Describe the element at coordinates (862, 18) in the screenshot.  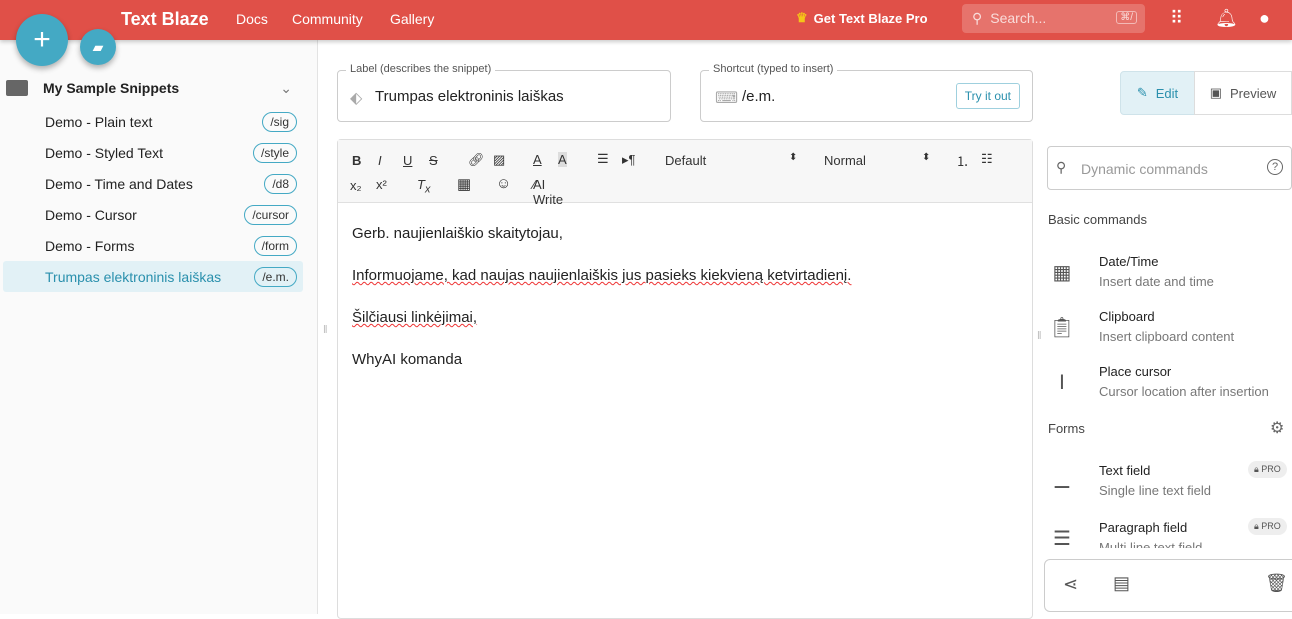
I see `get-pro-button: ♛ Get Text Blaze Pro` at that location.